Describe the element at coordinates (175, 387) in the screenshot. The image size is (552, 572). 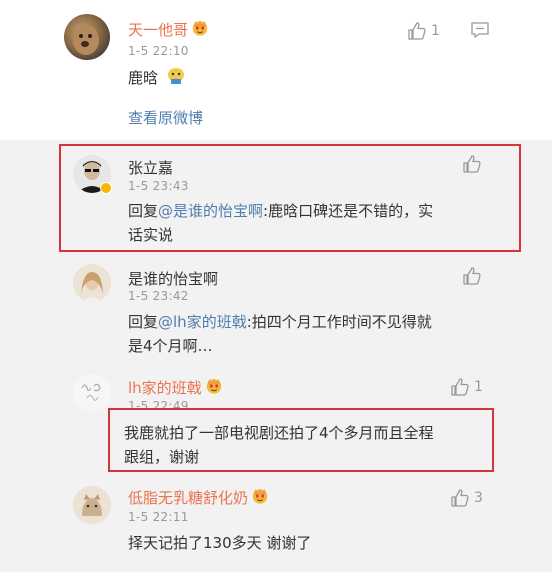
I see `reply-author: lh家的班戟` at that location.